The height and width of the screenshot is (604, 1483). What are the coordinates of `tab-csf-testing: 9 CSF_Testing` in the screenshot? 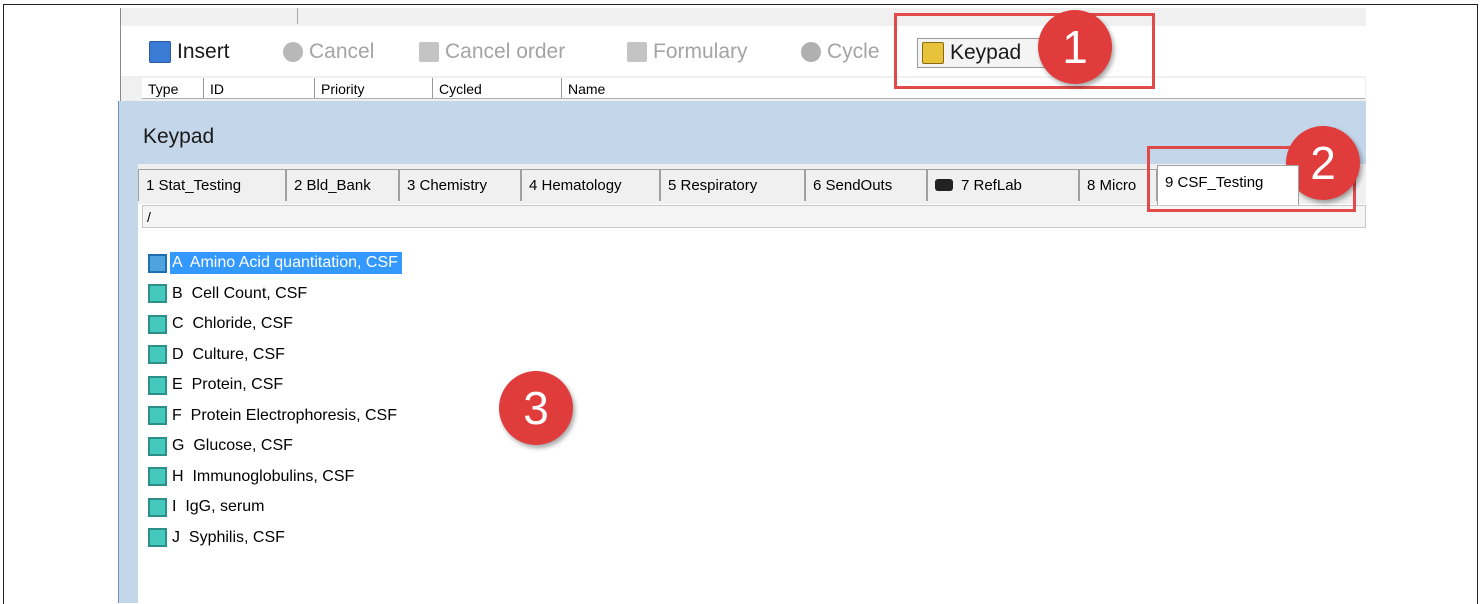 It's located at (1228, 185).